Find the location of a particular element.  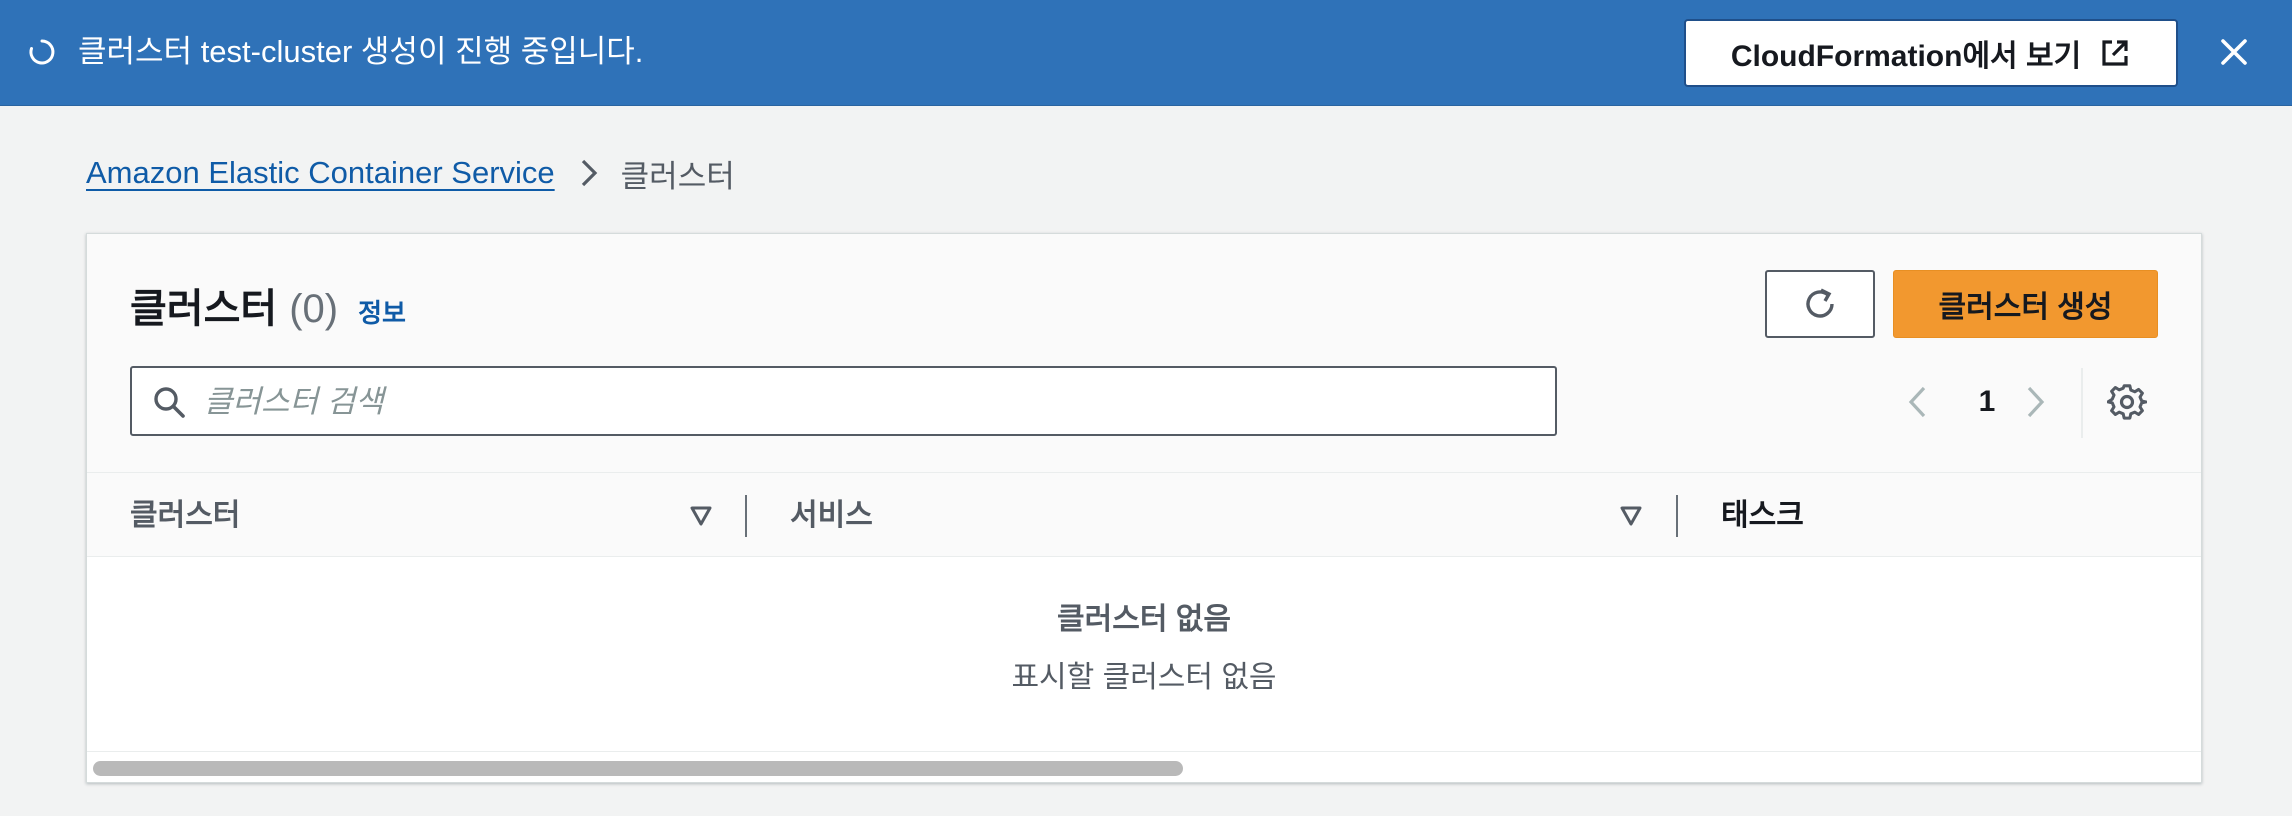

horizontal-scrollbar is located at coordinates (638, 768).